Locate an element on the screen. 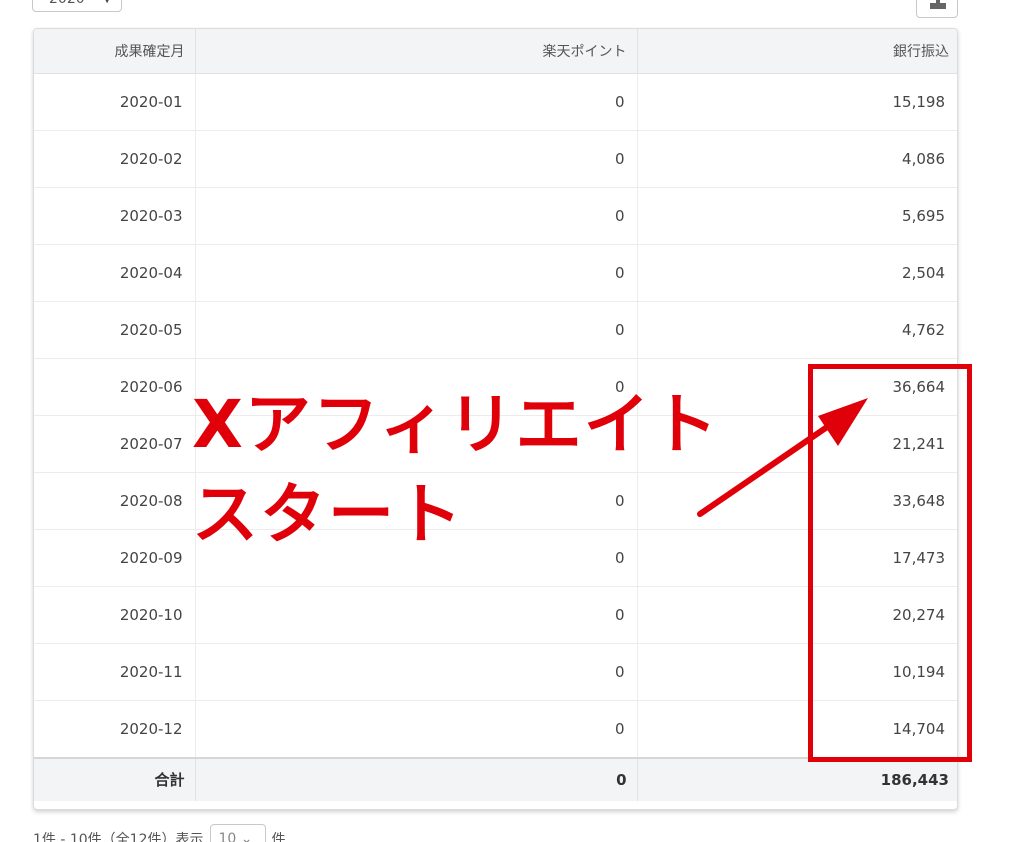  annotation-line-1: Xアフィリエイト is located at coordinates (456, 424).